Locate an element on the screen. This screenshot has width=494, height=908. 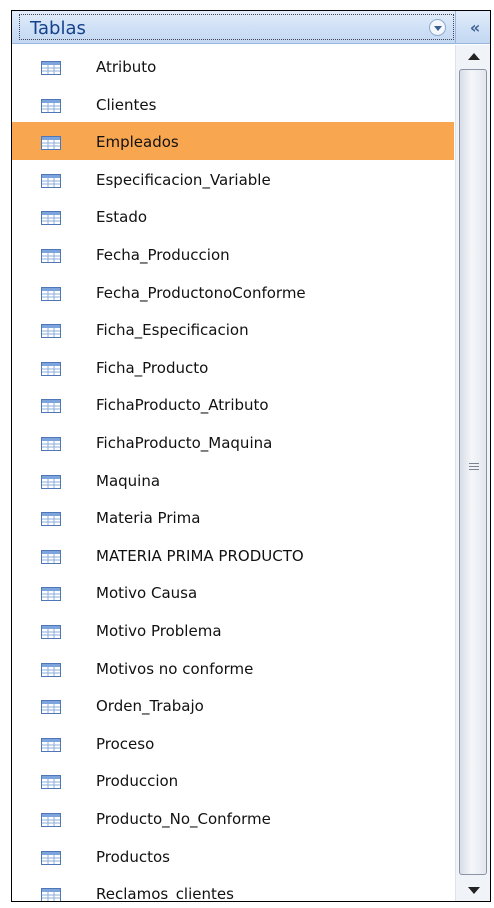
scroll-up-button is located at coordinates (473, 56).